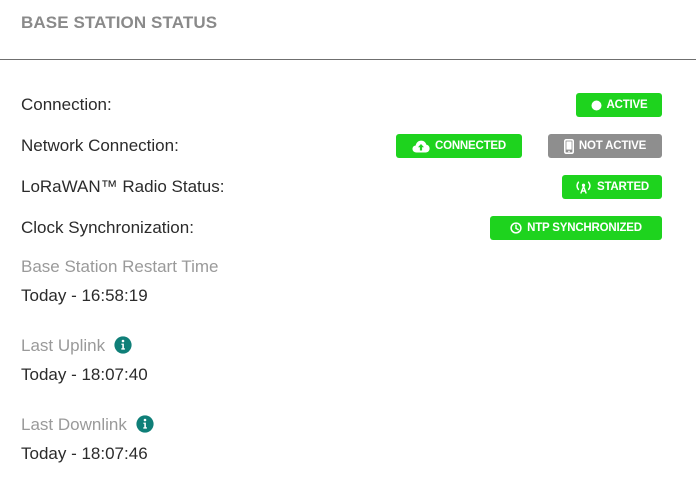 Image resolution: width=696 pixels, height=487 pixels. I want to click on lorawan-status-badge: STARTED, so click(612, 187).